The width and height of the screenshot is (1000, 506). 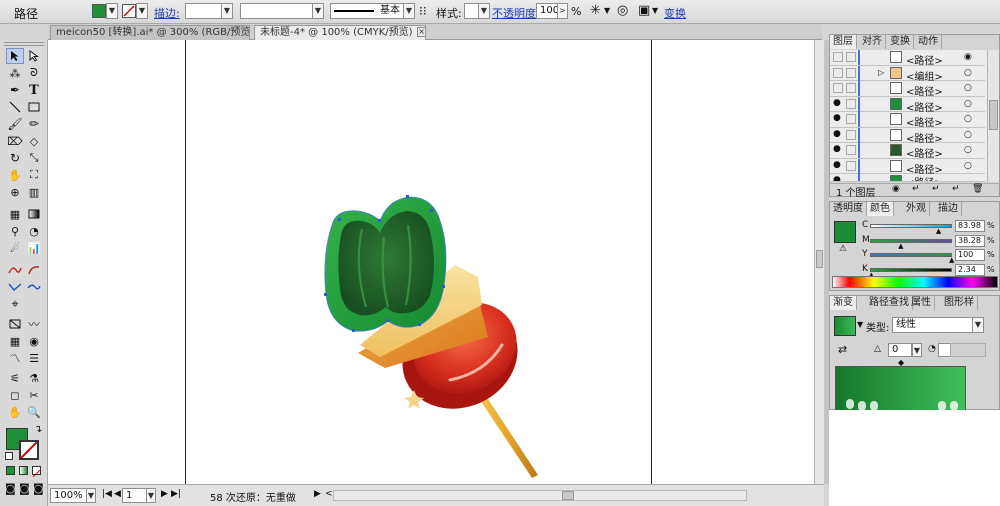 I want to click on gradient-angle-field: 0, so click(x=900, y=350).